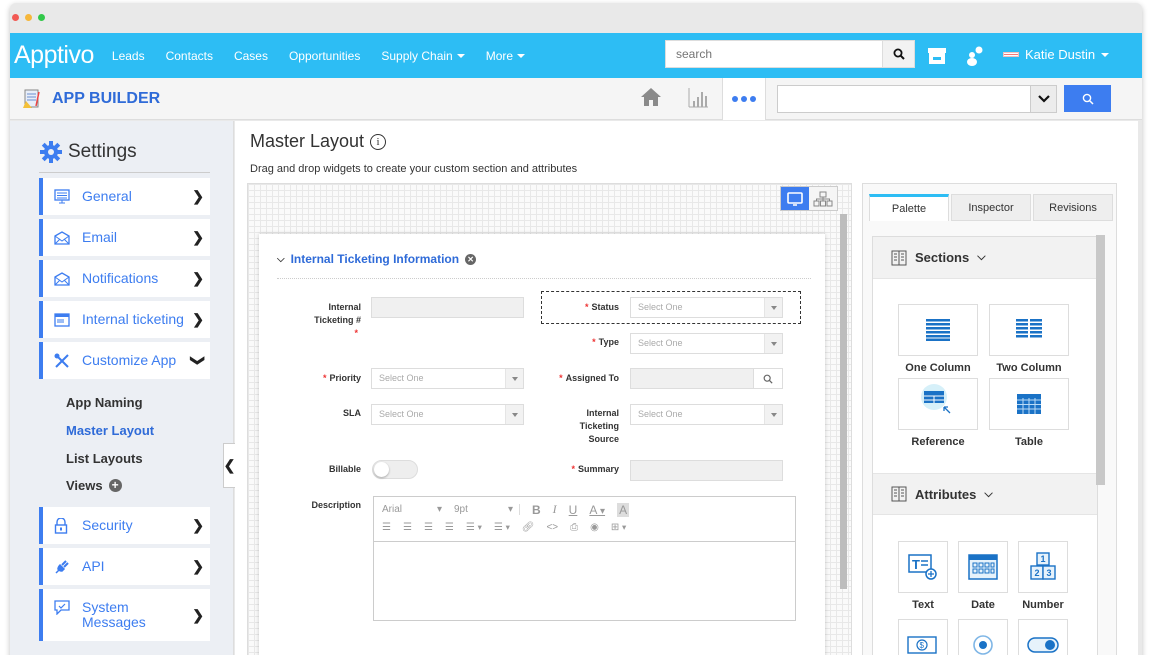  What do you see at coordinates (899, 54) in the screenshot?
I see `global-search-button` at bounding box center [899, 54].